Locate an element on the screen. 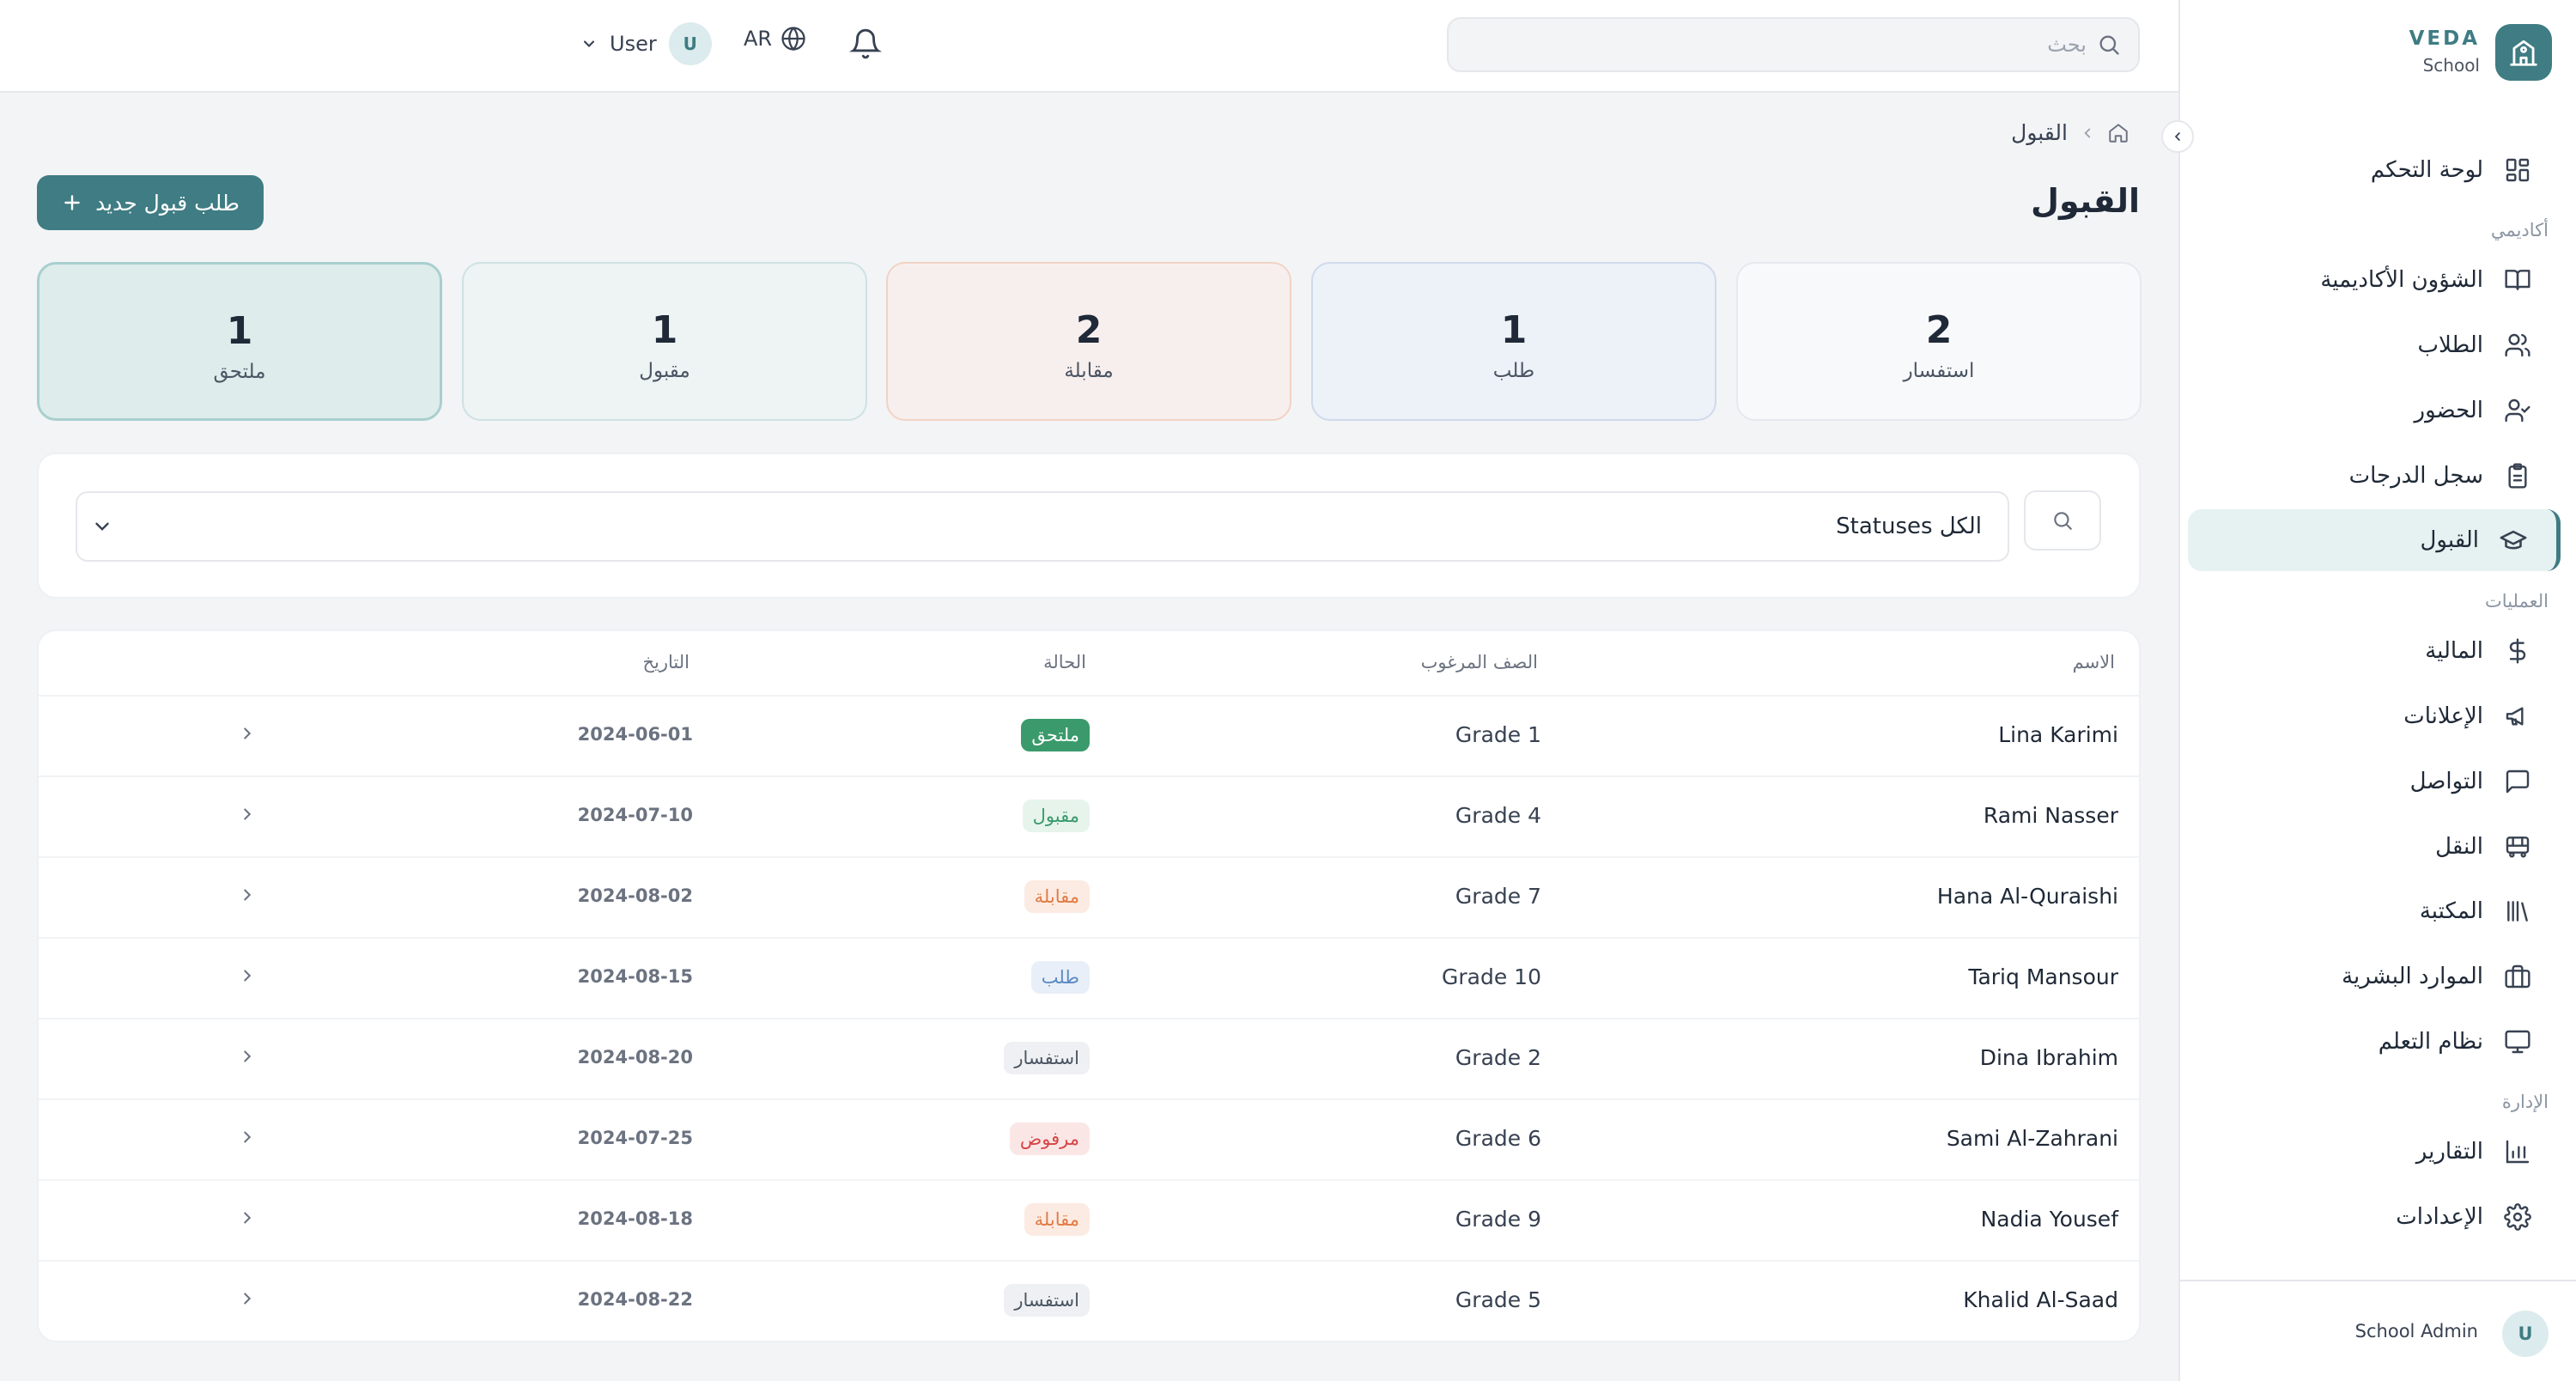 This screenshot has width=2576, height=1381. sidebar-item-gradebook: سجل الدرجات is located at coordinates (2375, 476).